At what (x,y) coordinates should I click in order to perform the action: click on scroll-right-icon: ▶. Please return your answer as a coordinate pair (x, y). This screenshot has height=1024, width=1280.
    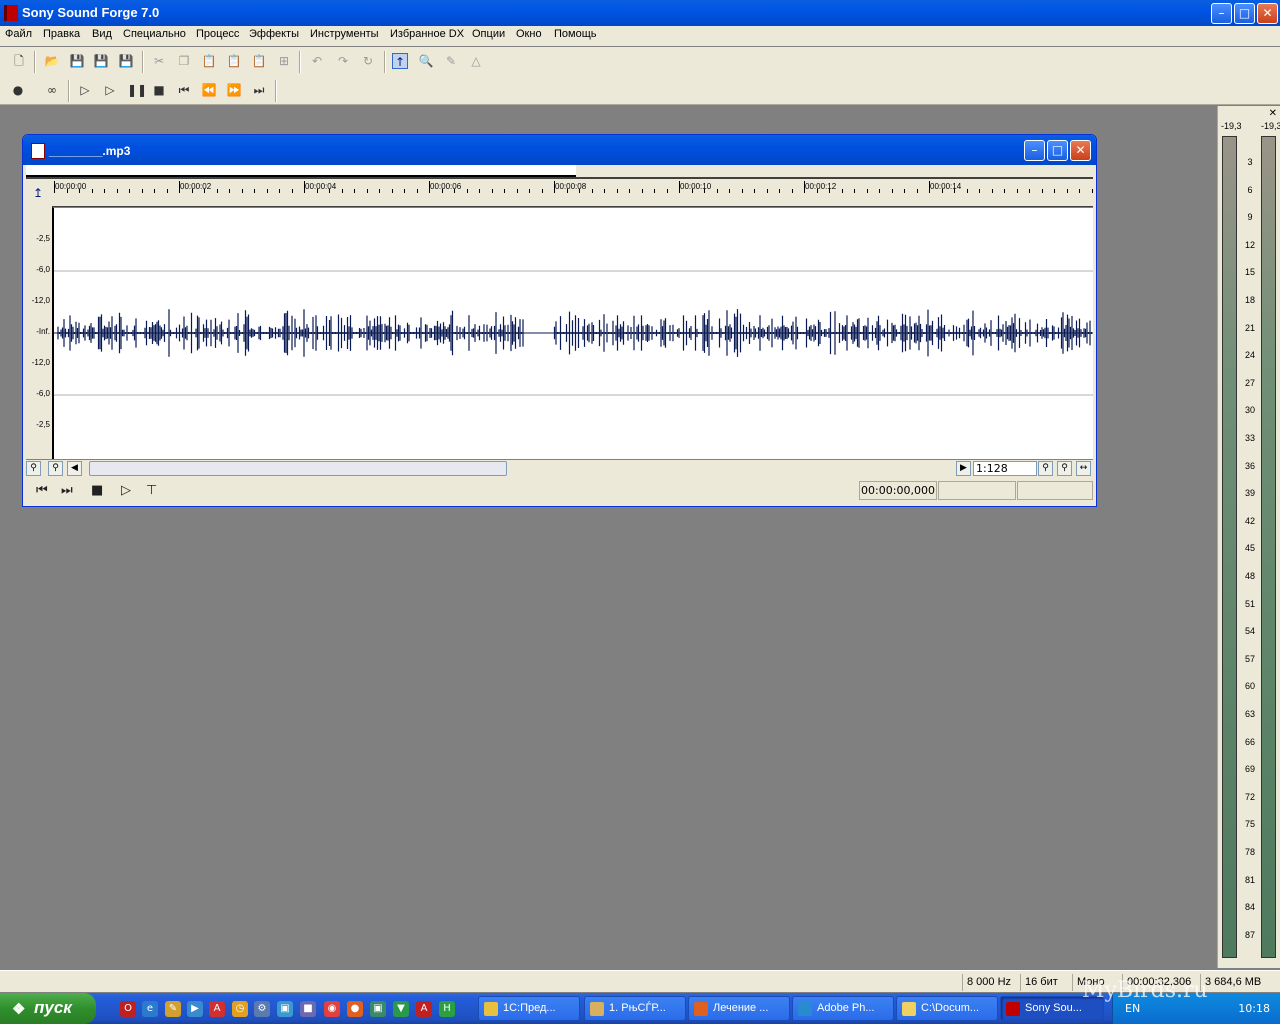
    Looking at the image, I should click on (963, 468).